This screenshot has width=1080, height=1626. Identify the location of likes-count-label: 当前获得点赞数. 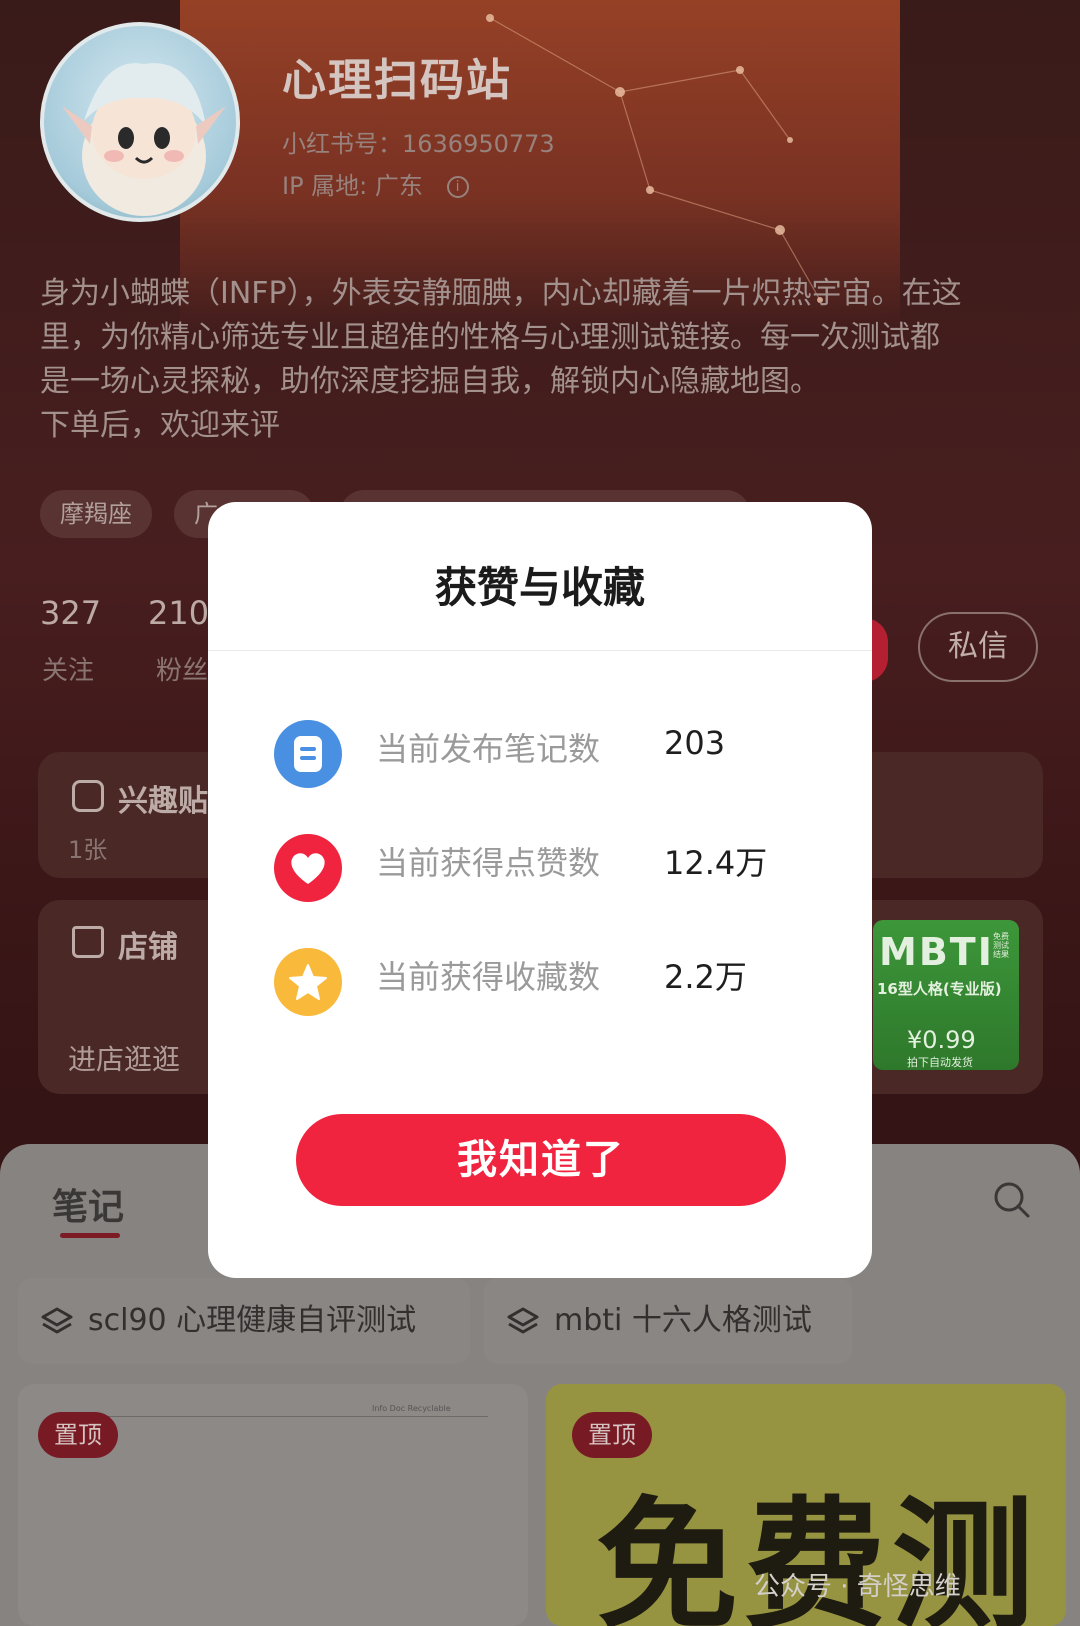
(488, 863).